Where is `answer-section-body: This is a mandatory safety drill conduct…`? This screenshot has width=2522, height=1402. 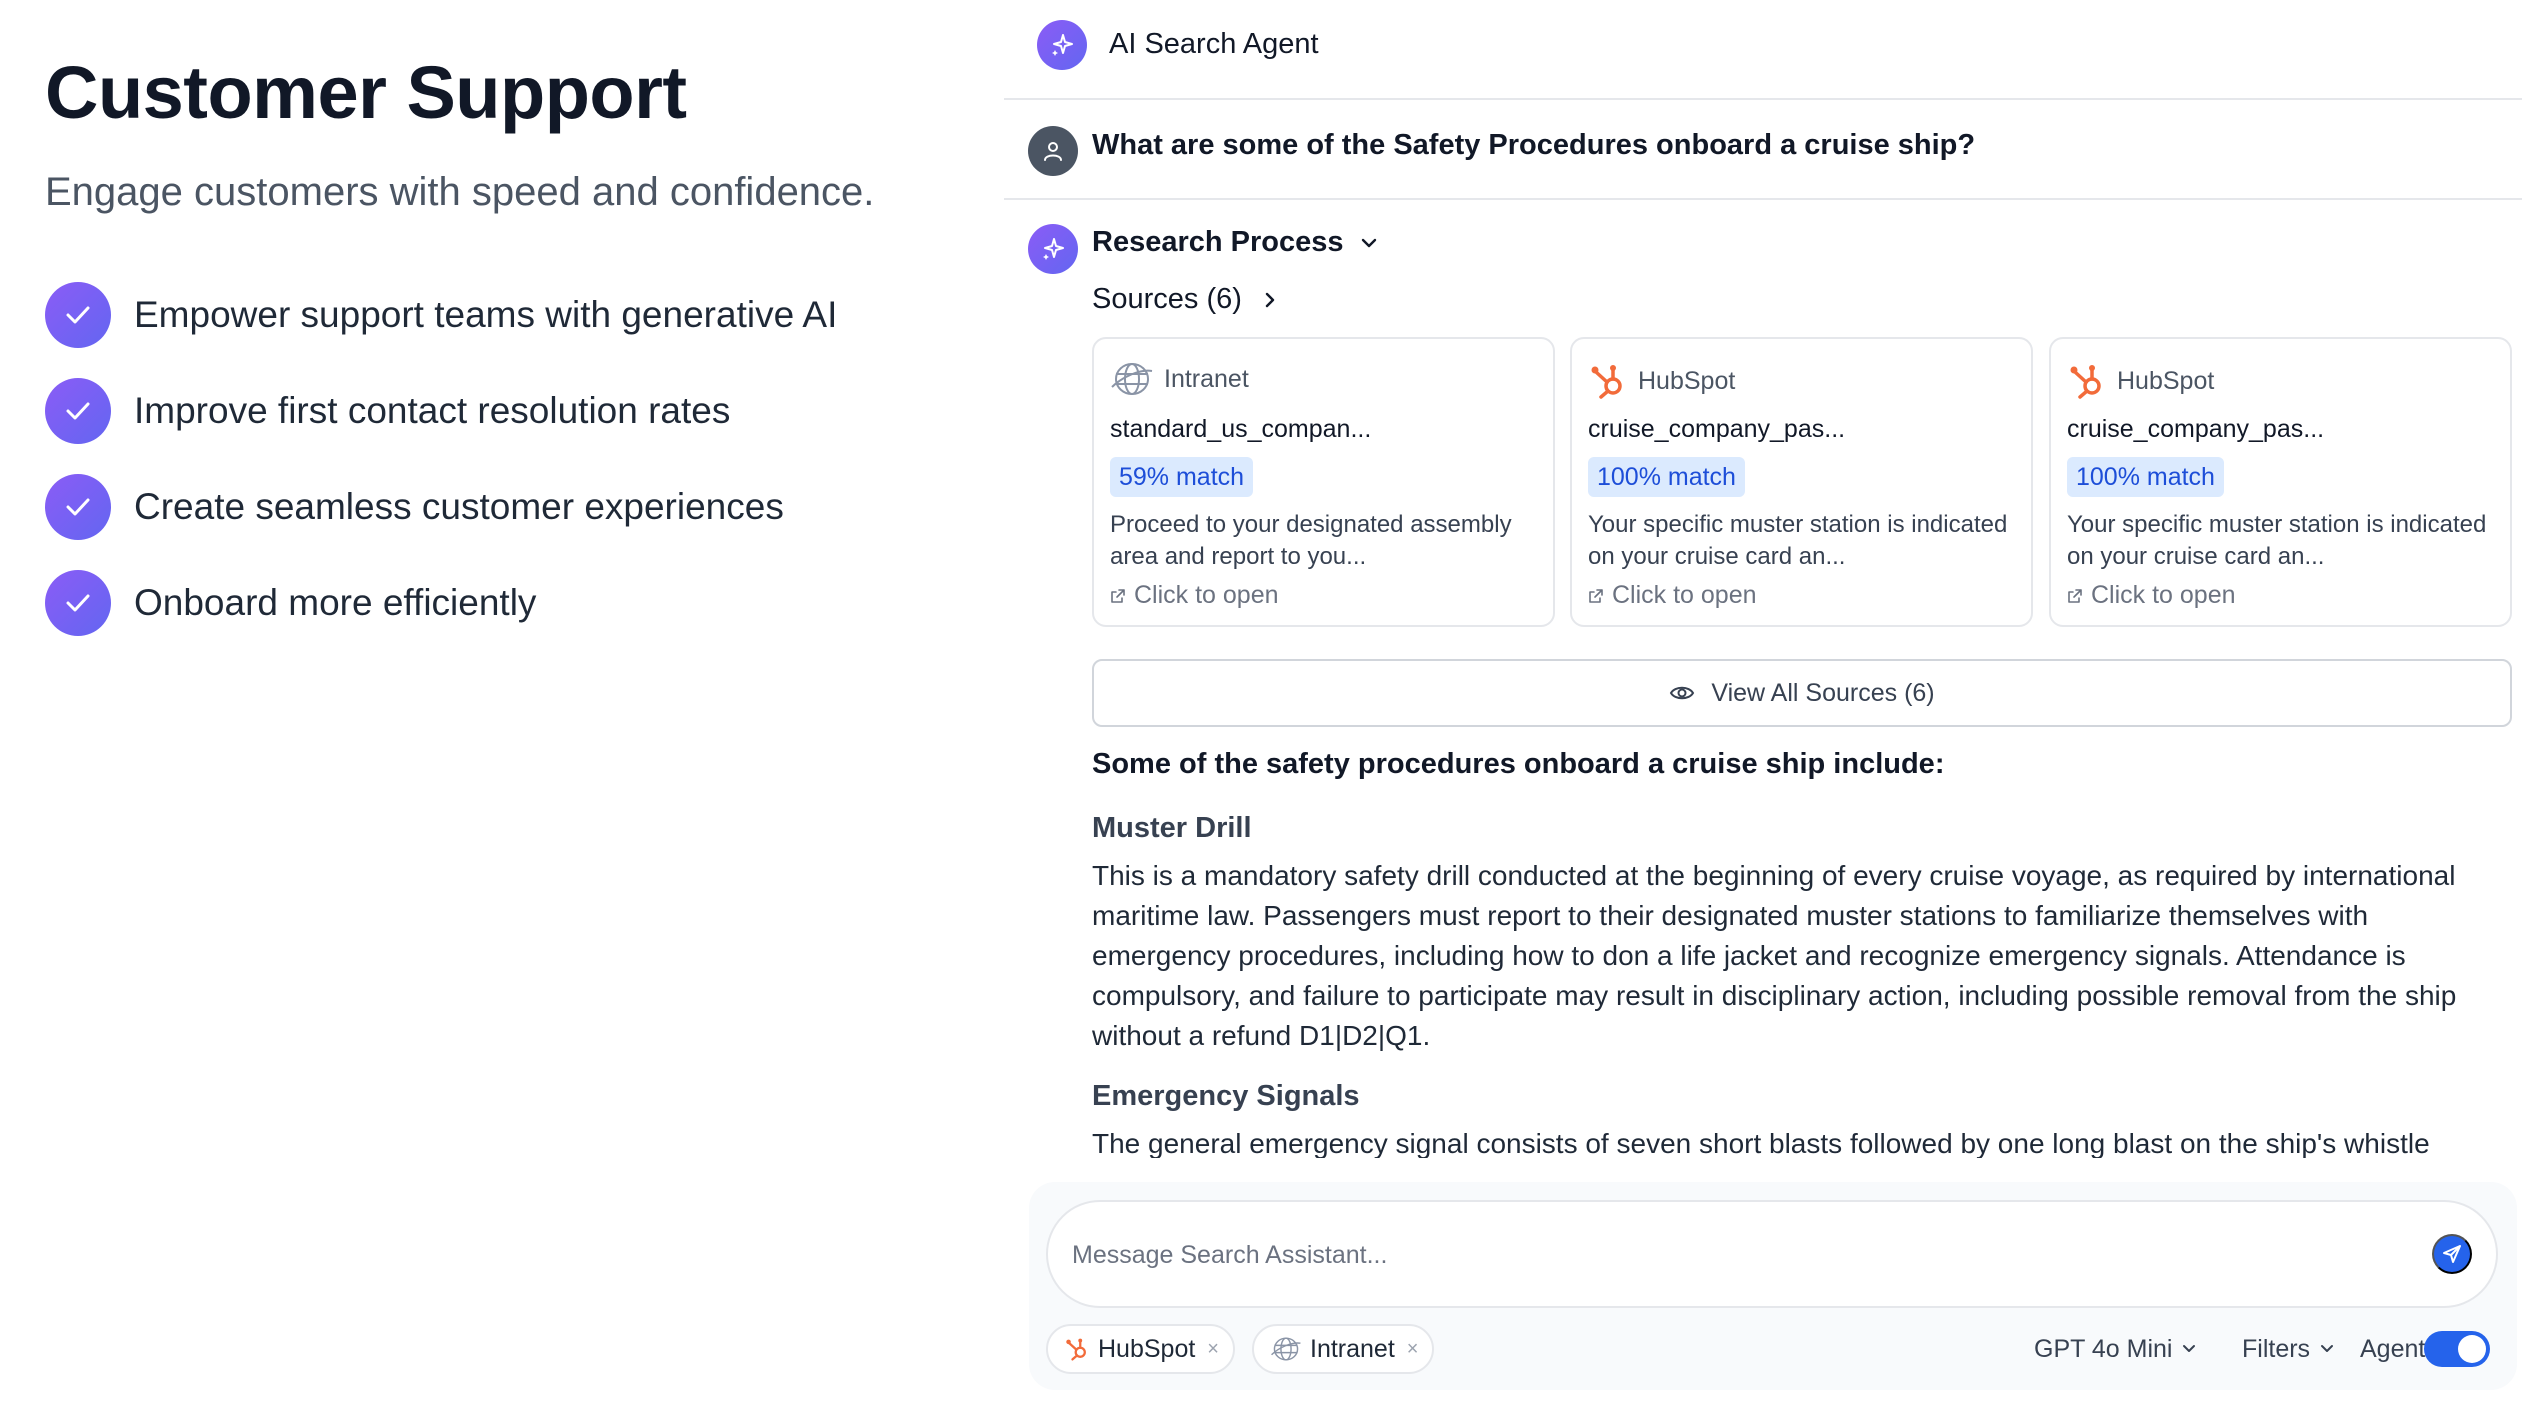 answer-section-body: This is a mandatory safety drill conduct… is located at coordinates (1774, 955).